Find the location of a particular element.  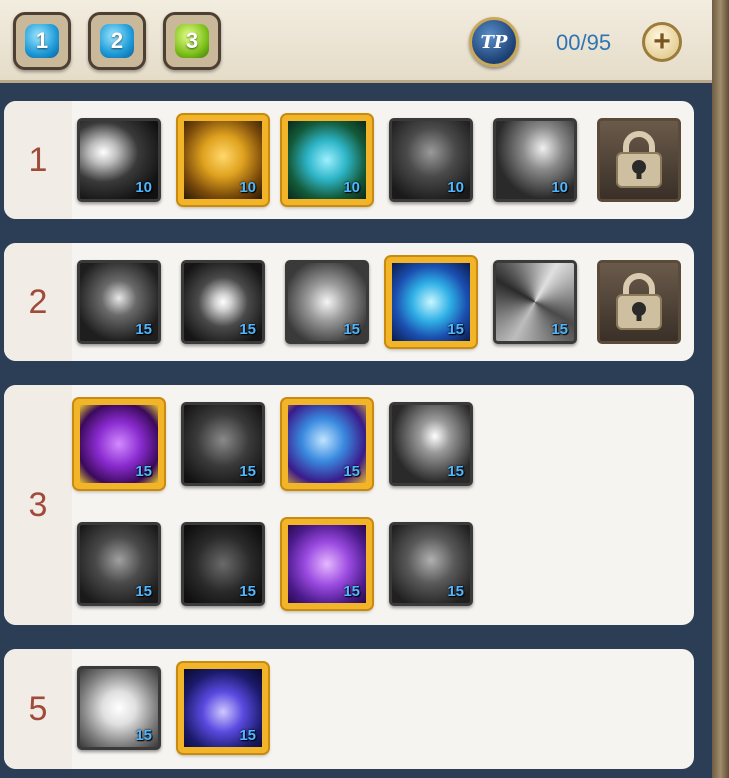

skill-row-5: 5 15 15 is located at coordinates (349, 709).